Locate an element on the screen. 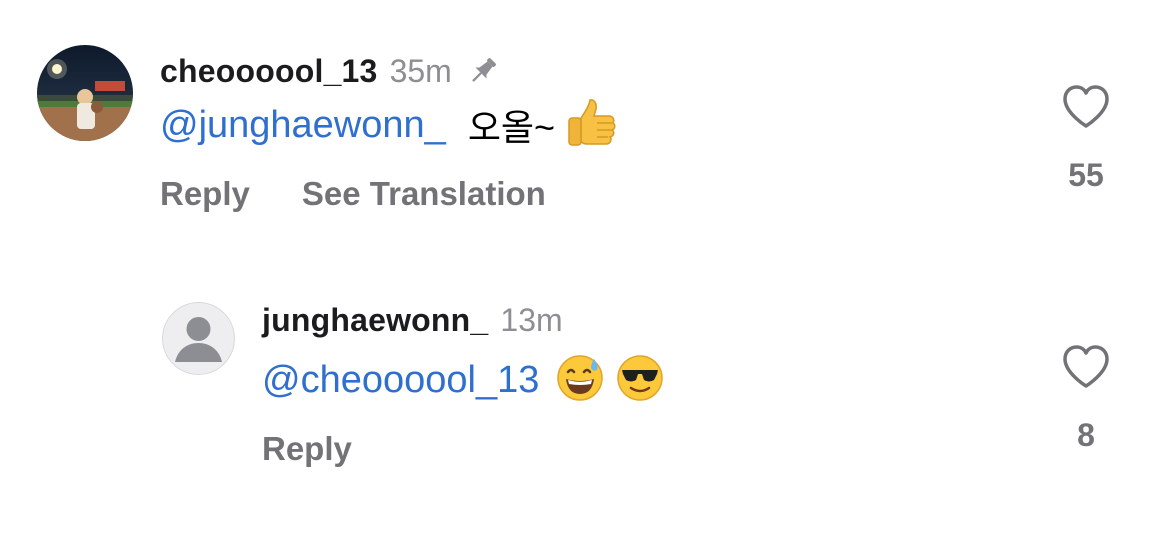 This screenshot has height=539, width=1170. comment-text: 오올~ is located at coordinates (511, 127).